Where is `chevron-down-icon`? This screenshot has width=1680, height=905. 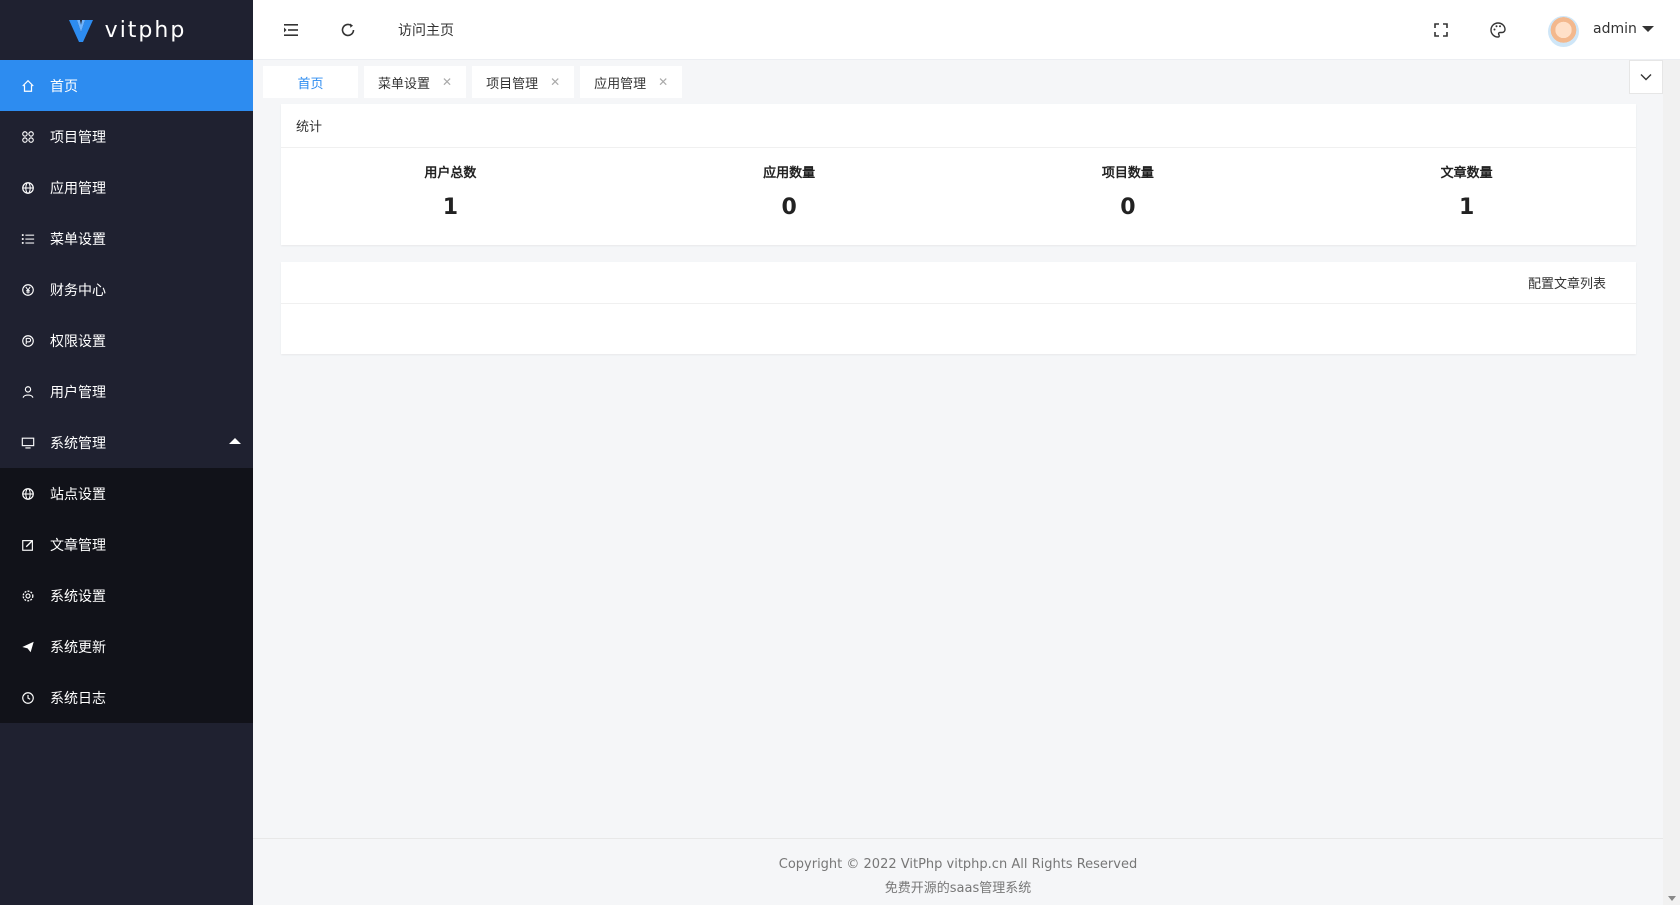 chevron-down-icon is located at coordinates (1646, 77).